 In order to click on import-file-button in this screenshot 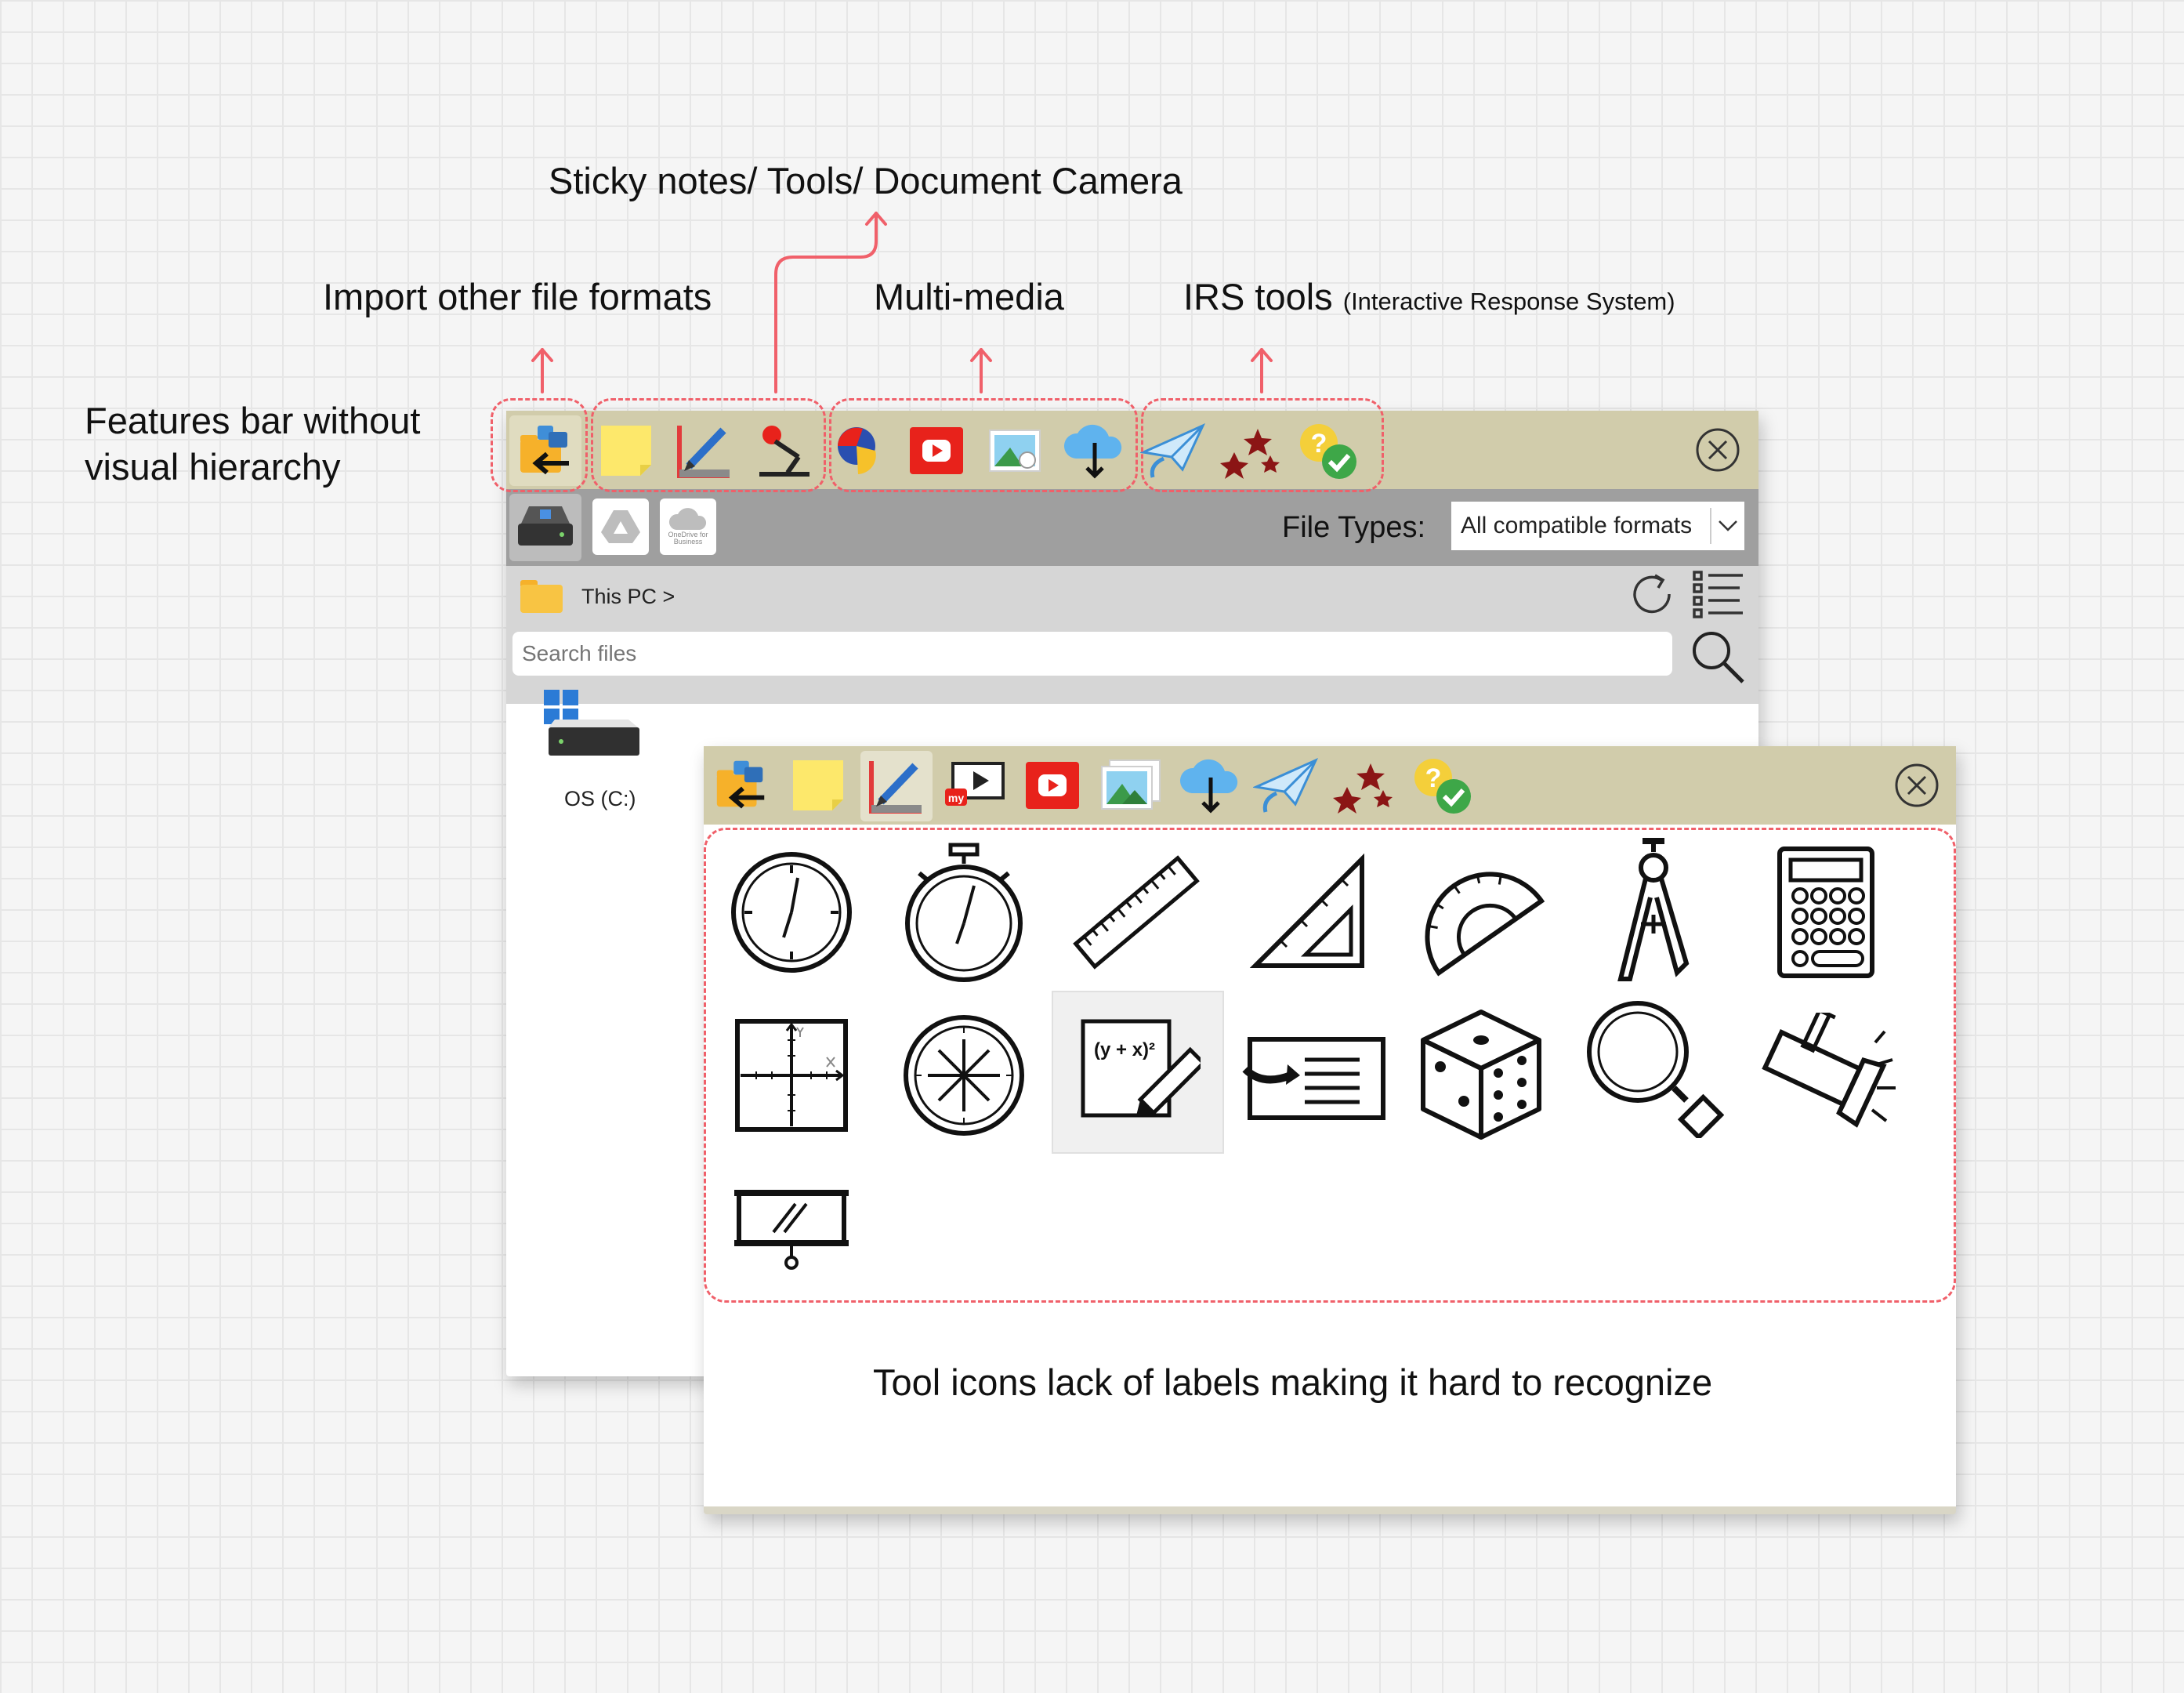, I will do `click(741, 785)`.